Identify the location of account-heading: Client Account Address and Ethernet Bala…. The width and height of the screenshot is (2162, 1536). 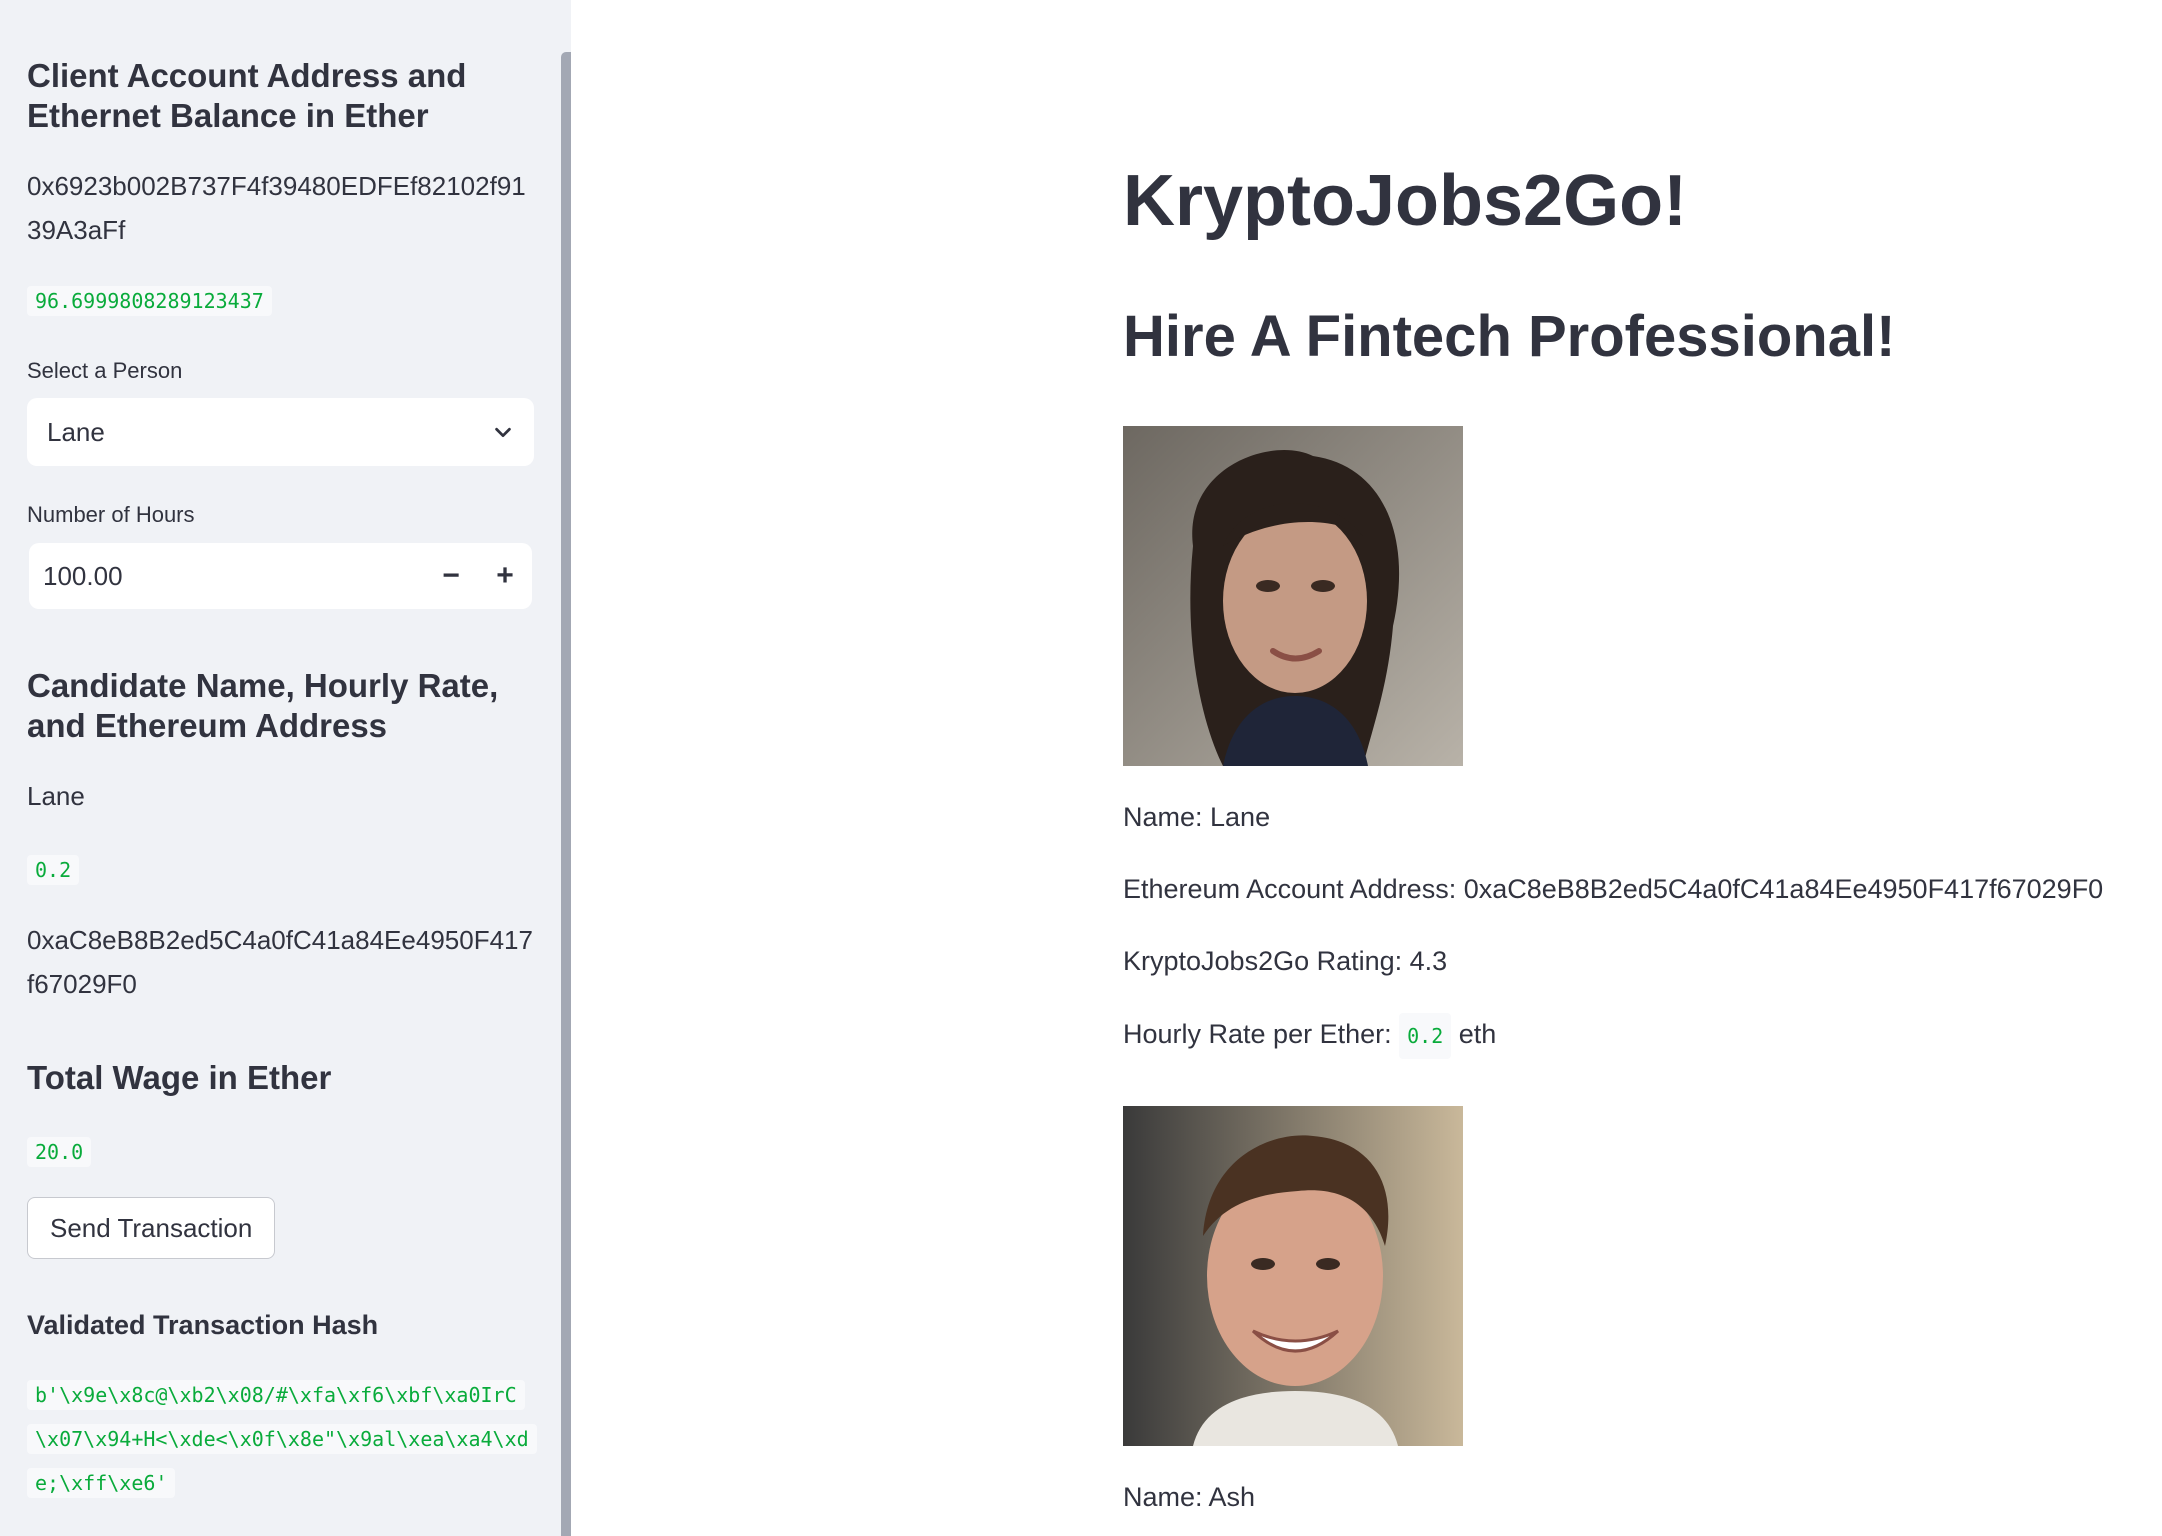
(247, 95).